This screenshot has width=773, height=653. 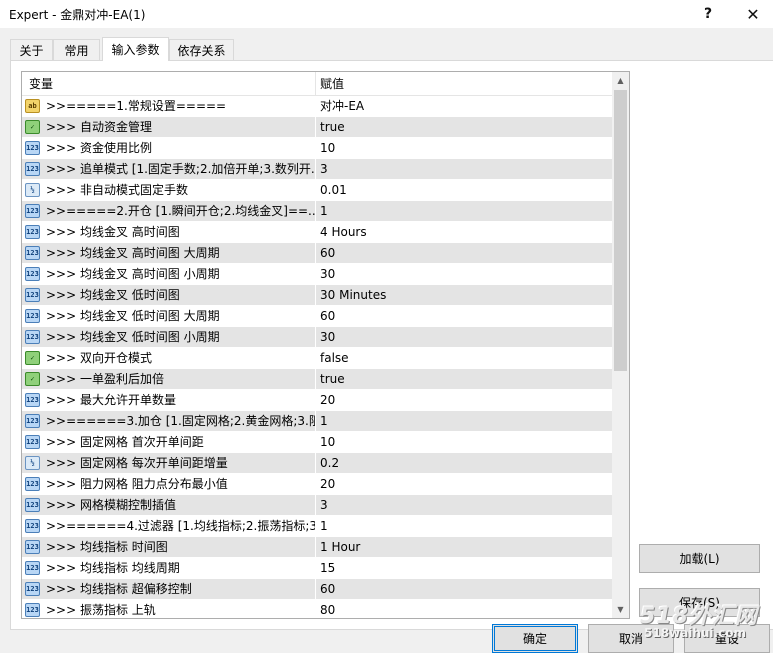 I want to click on parameter-name-cell: 123 >>> 均线指标 超偏移控制, so click(x=168, y=589).